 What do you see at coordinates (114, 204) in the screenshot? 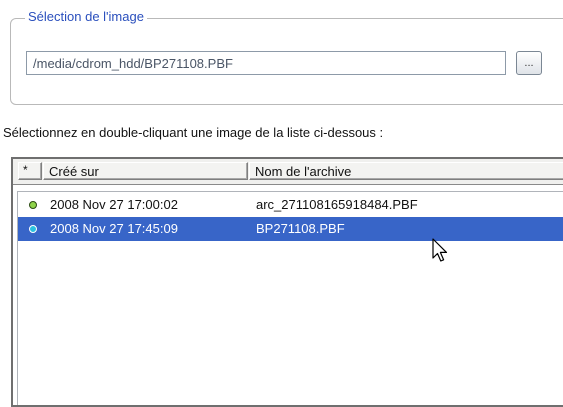
I see `created-cell: 2008 Nov 27 17:00:02` at bounding box center [114, 204].